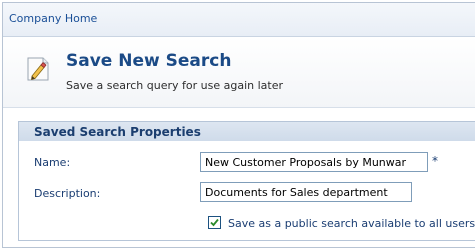 This screenshot has height=252, width=475. What do you see at coordinates (52, 162) in the screenshot?
I see `name-label: Name:` at bounding box center [52, 162].